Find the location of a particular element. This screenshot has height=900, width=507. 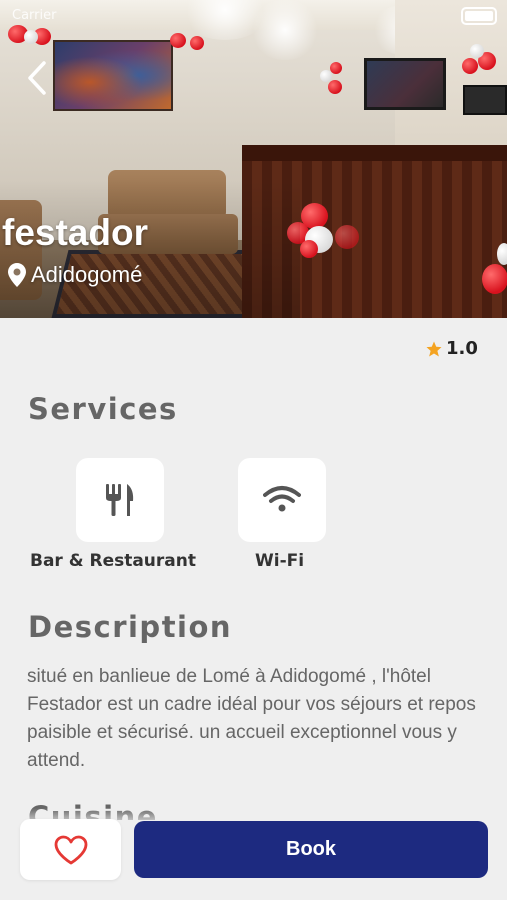

rating-value: 1.0 is located at coordinates (462, 348).